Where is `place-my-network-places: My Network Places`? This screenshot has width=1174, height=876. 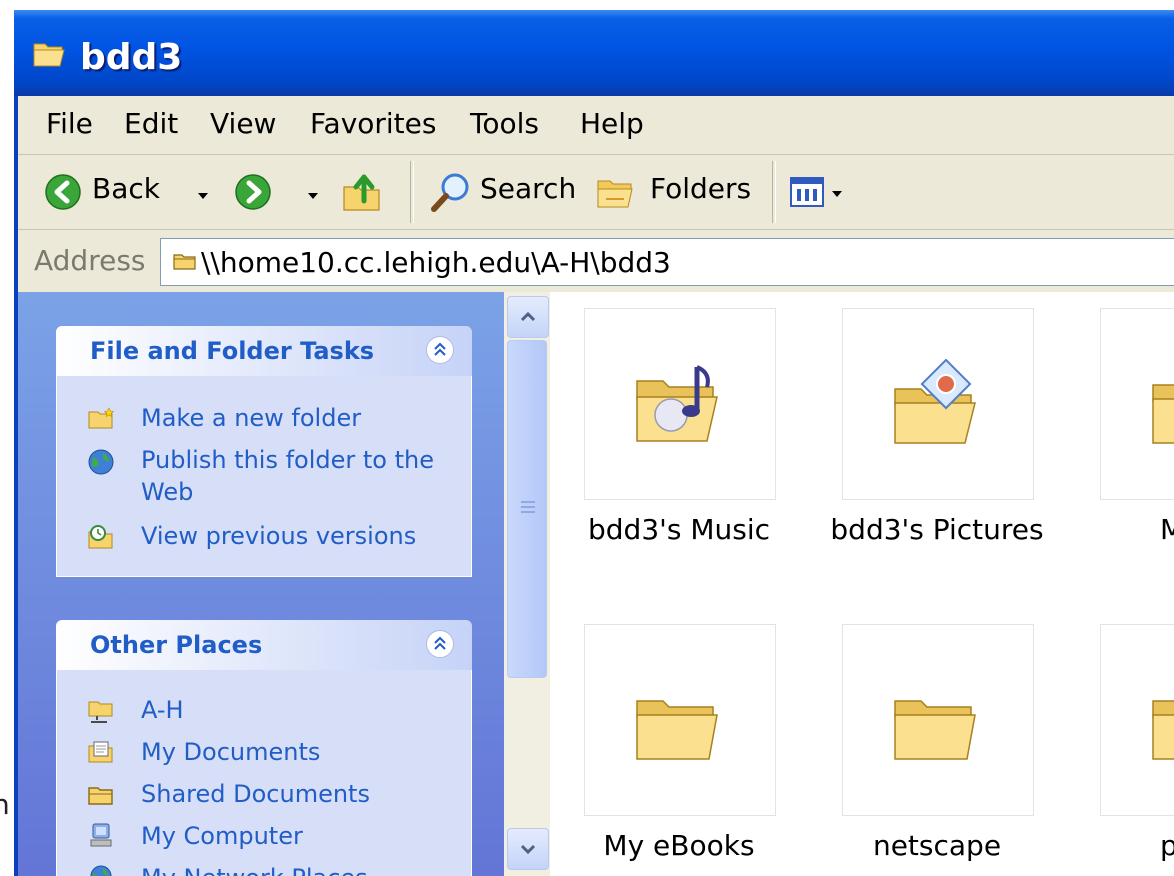 place-my-network-places: My Network Places is located at coordinates (264, 869).